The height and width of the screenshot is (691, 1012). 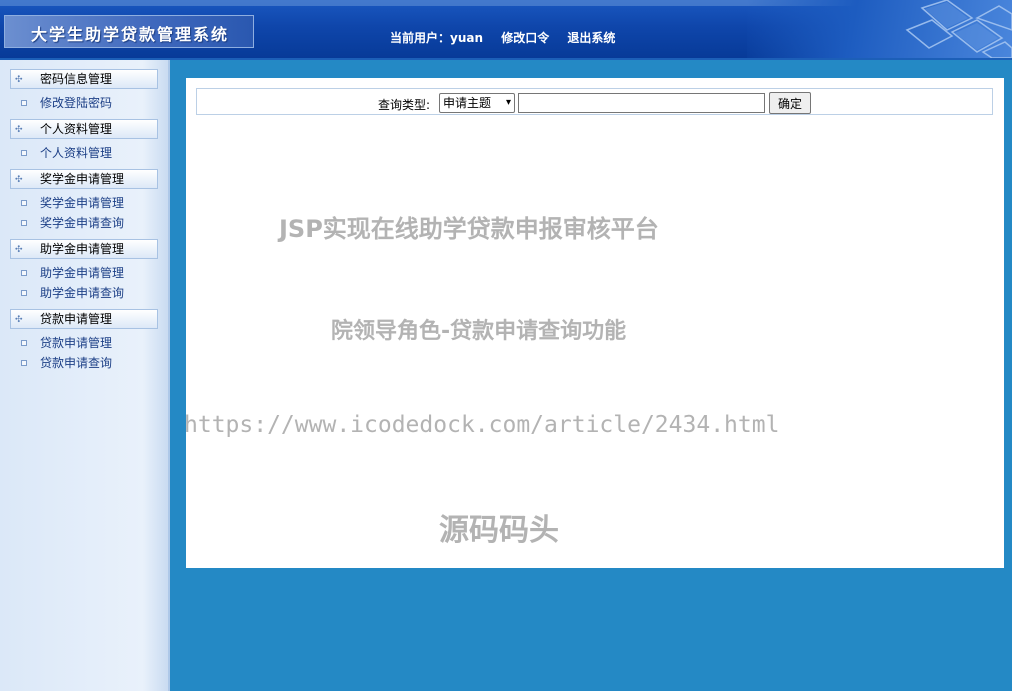 What do you see at coordinates (76, 343) in the screenshot?
I see `sidebar-item-label: 贷款申请管理` at bounding box center [76, 343].